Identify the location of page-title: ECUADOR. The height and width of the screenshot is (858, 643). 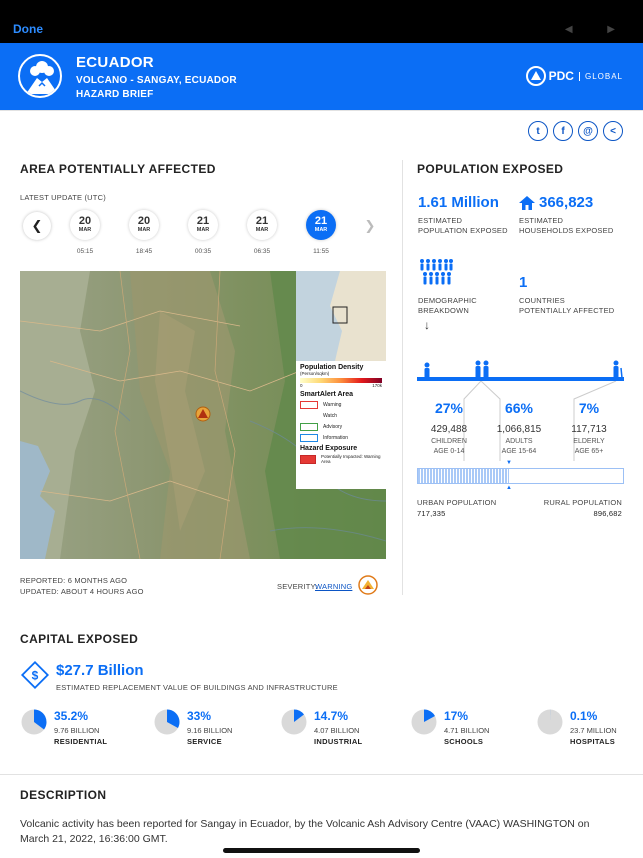
(115, 62).